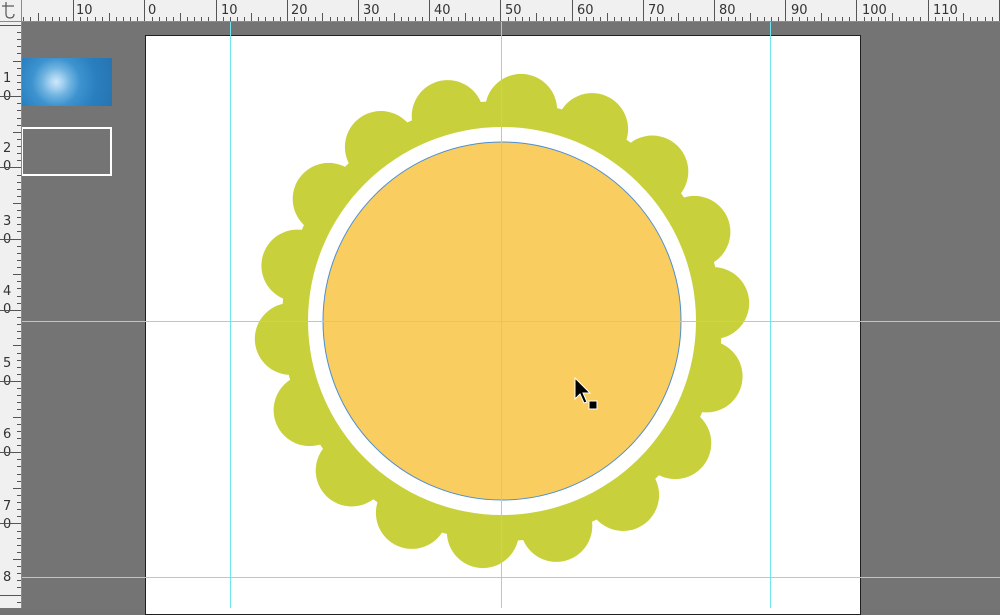 This screenshot has width=1000, height=615. What do you see at coordinates (11, 11) in the screenshot?
I see `ruler-origin` at bounding box center [11, 11].